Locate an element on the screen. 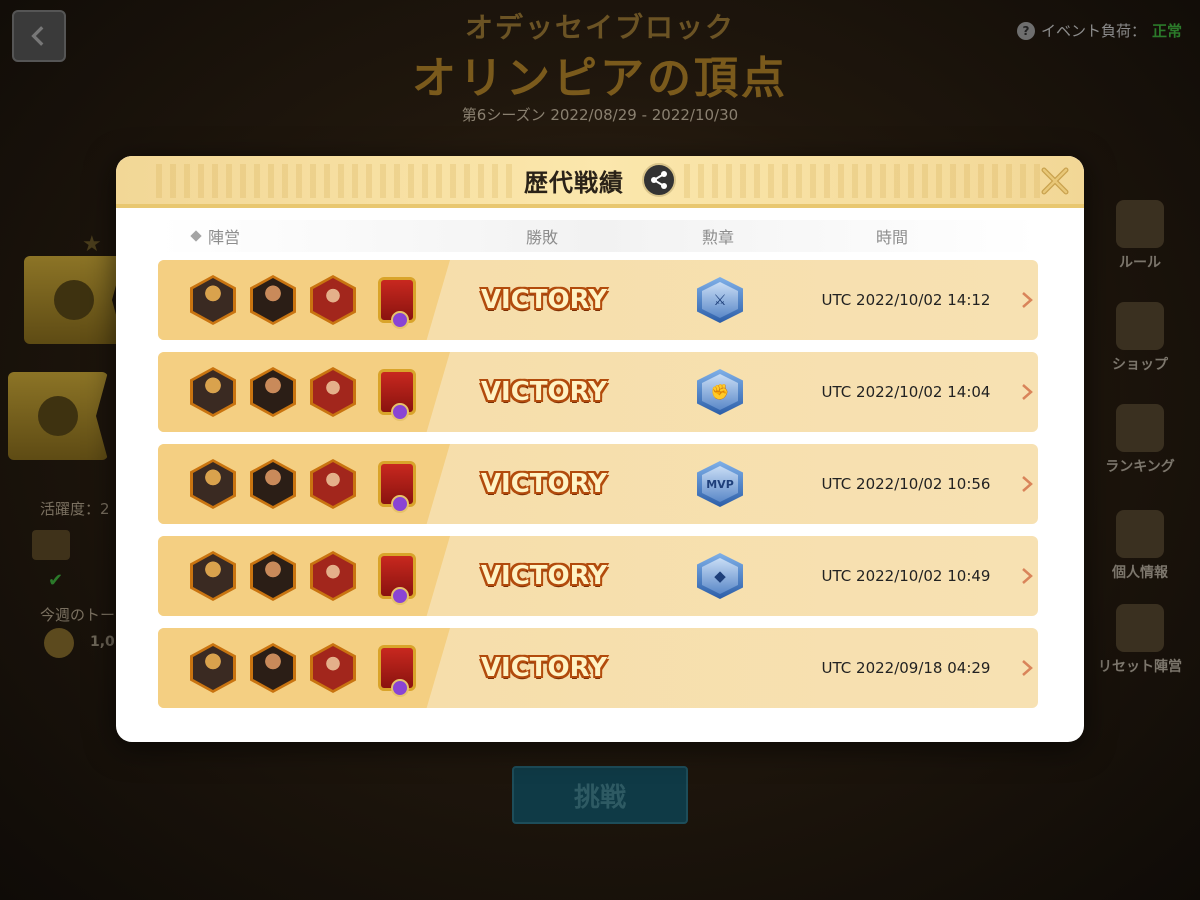  record-row: VICTORY ◆ UTC 2022/10/02 10:49 is located at coordinates (598, 576).